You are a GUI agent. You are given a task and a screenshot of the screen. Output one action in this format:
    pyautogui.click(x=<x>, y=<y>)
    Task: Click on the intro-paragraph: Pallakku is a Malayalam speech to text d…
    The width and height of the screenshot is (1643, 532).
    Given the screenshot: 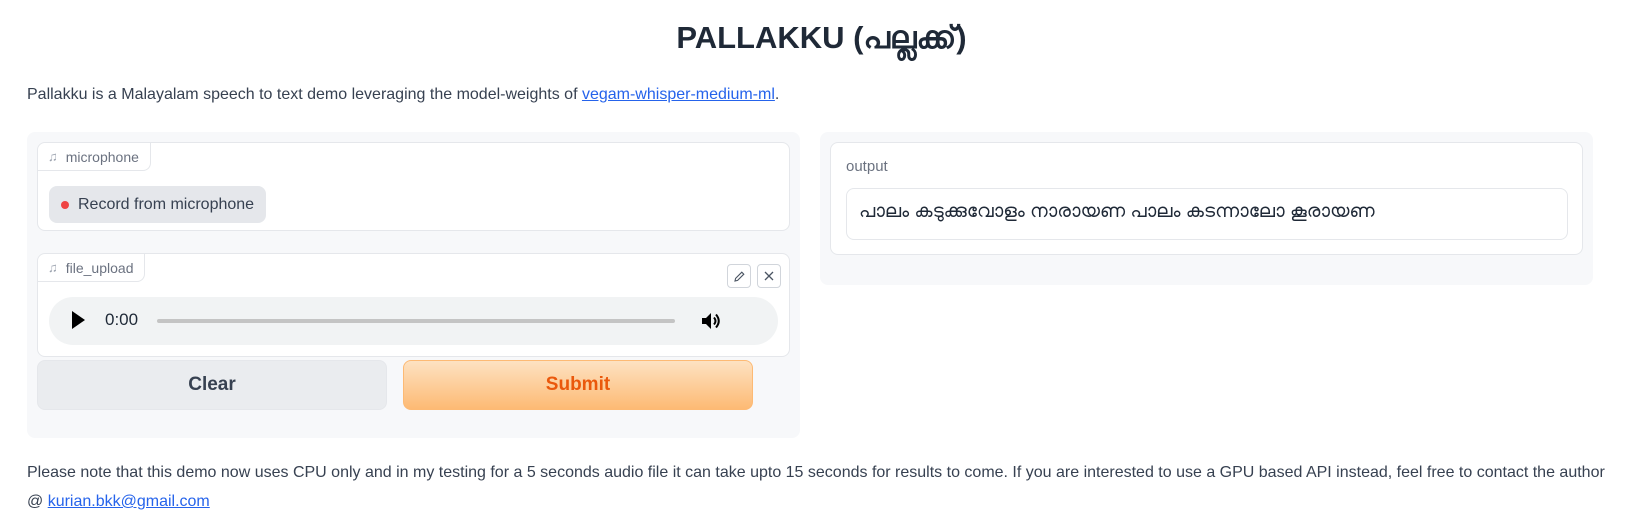 What is the action you would take?
    pyautogui.click(x=403, y=95)
    